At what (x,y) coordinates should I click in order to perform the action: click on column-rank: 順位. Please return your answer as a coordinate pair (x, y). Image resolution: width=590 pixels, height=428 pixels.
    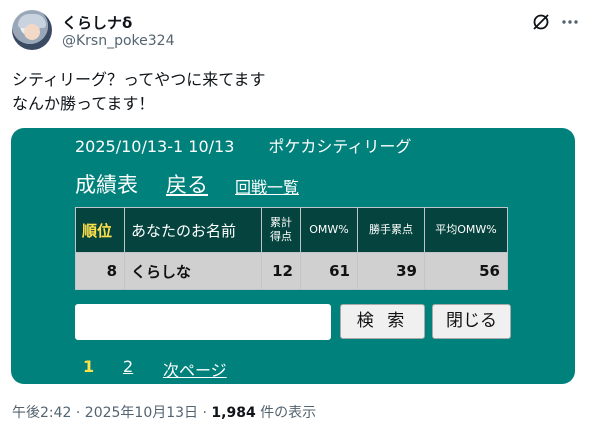
    Looking at the image, I should click on (100, 230).